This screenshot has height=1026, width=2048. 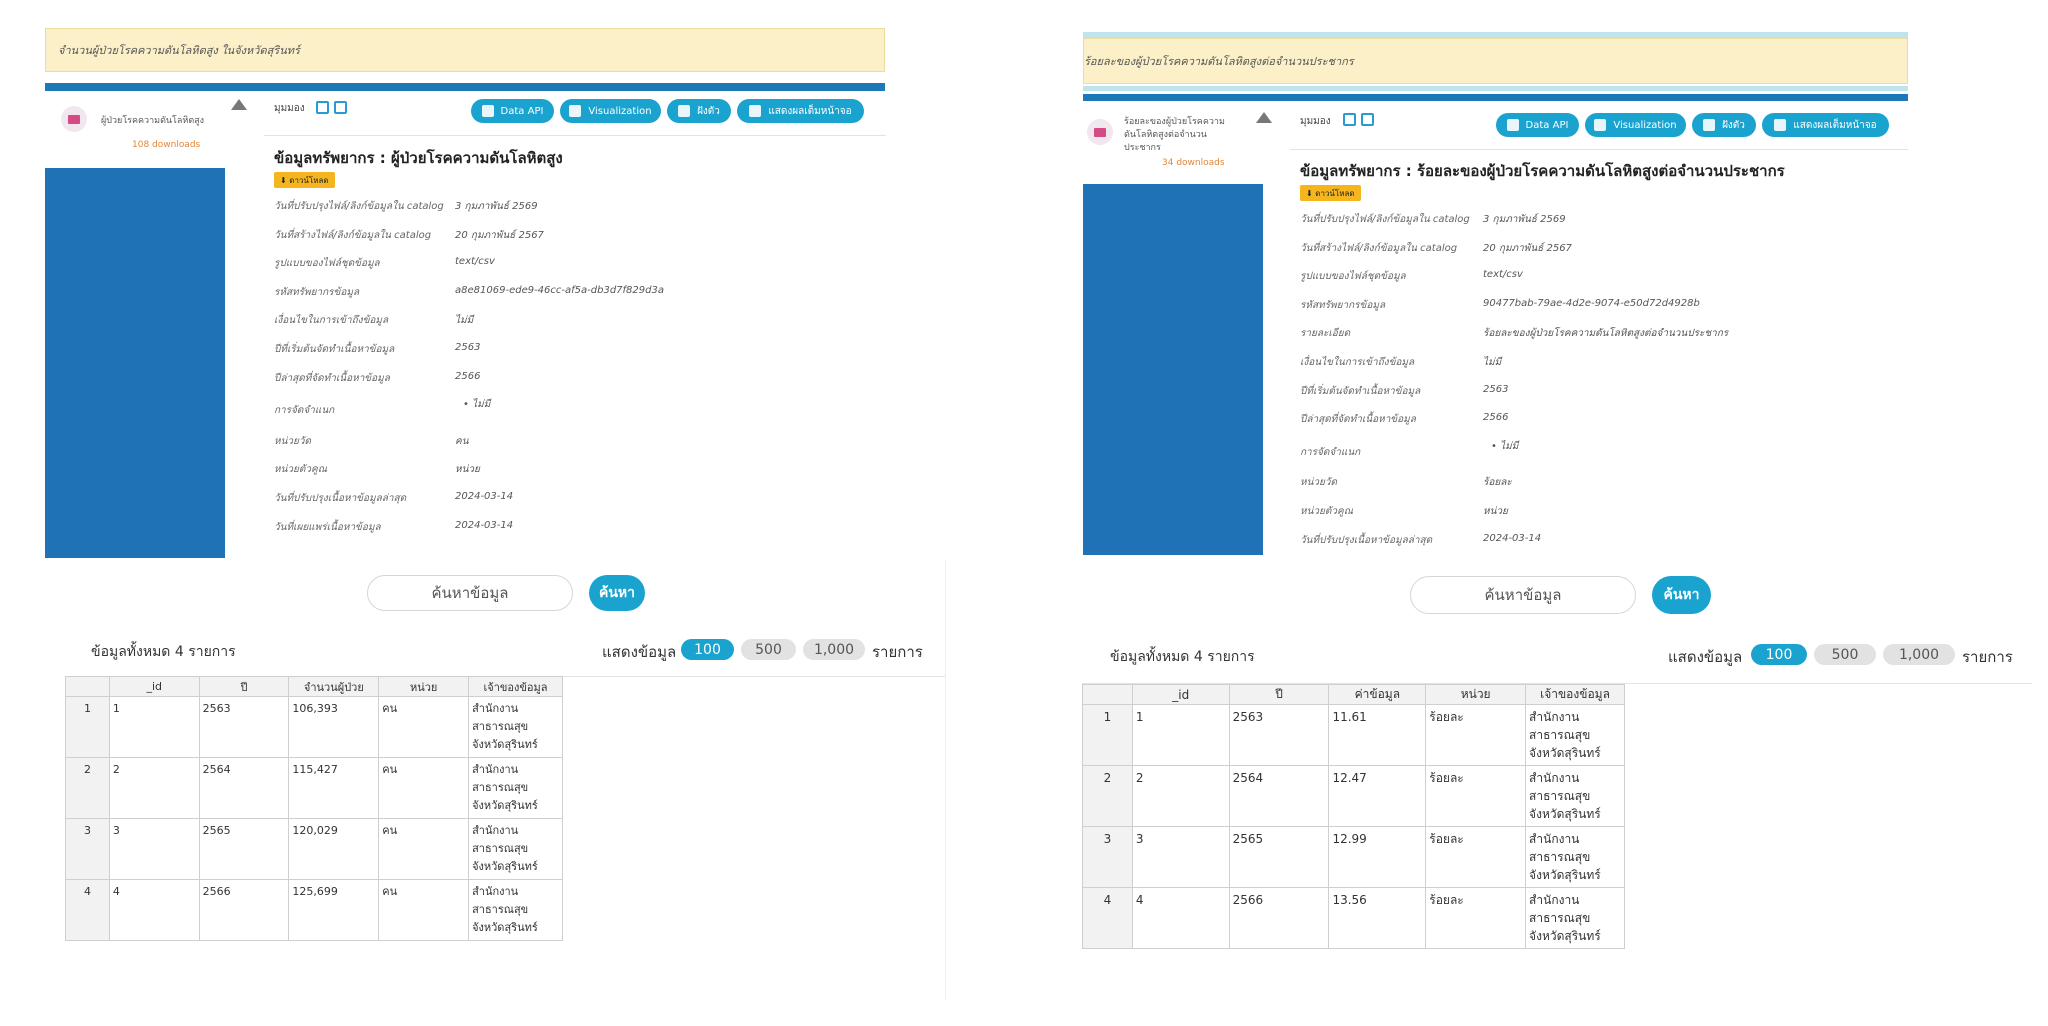 What do you see at coordinates (87, 849) in the screenshot?
I see `row-number: 3` at bounding box center [87, 849].